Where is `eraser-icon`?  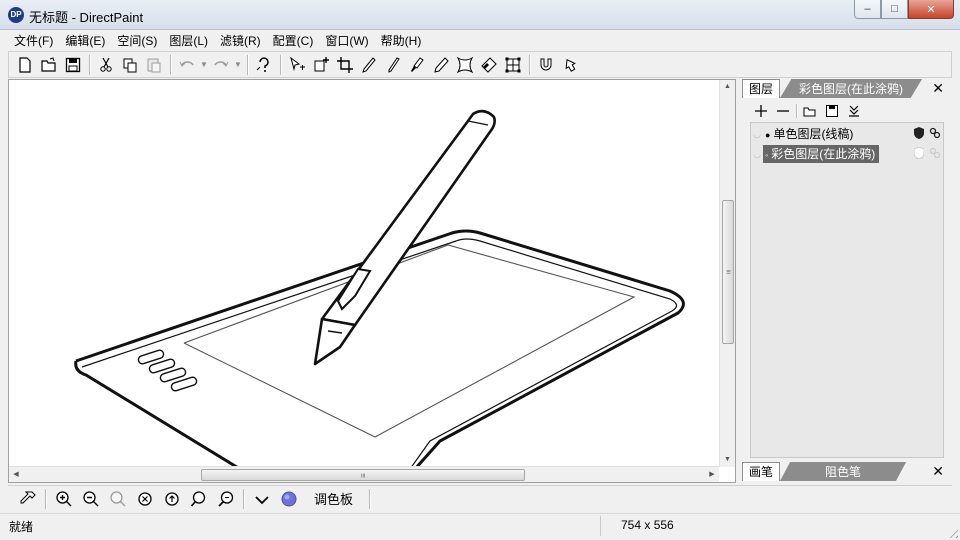 eraser-icon is located at coordinates (489, 65).